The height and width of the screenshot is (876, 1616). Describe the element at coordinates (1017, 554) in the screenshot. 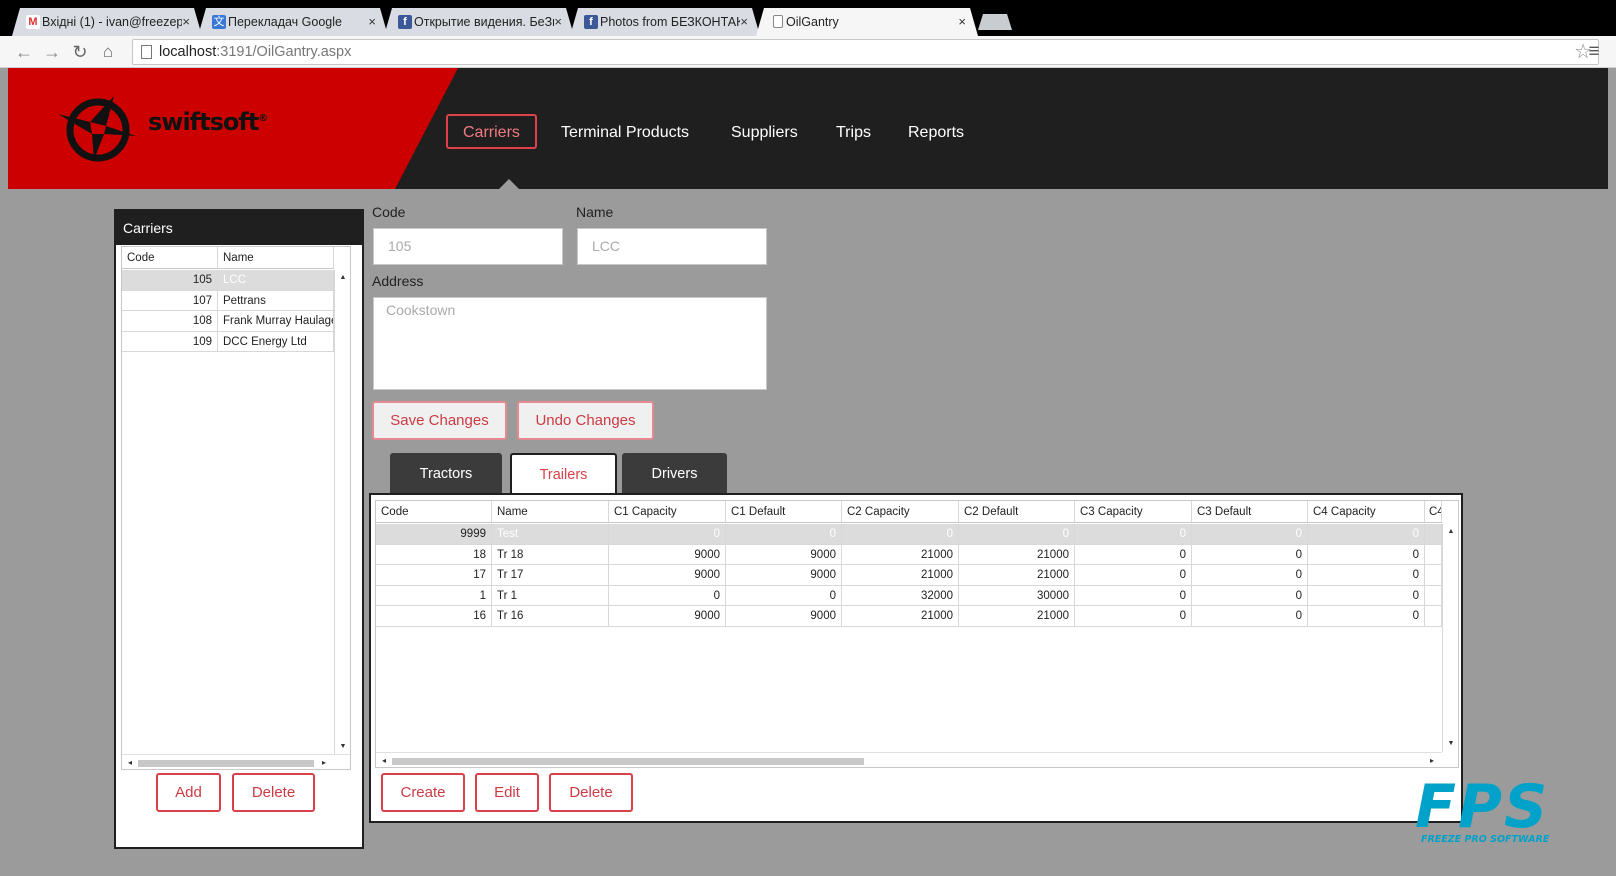

I see `cell-value: 21000` at that location.